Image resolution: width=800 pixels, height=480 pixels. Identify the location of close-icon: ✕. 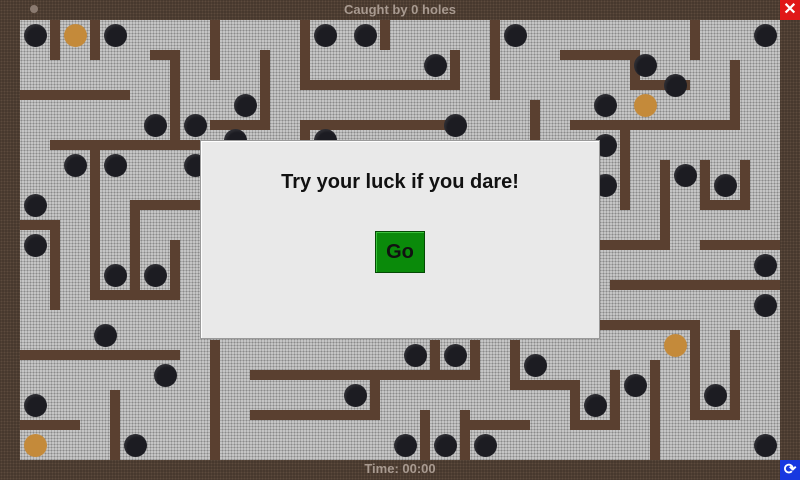
(790, 9).